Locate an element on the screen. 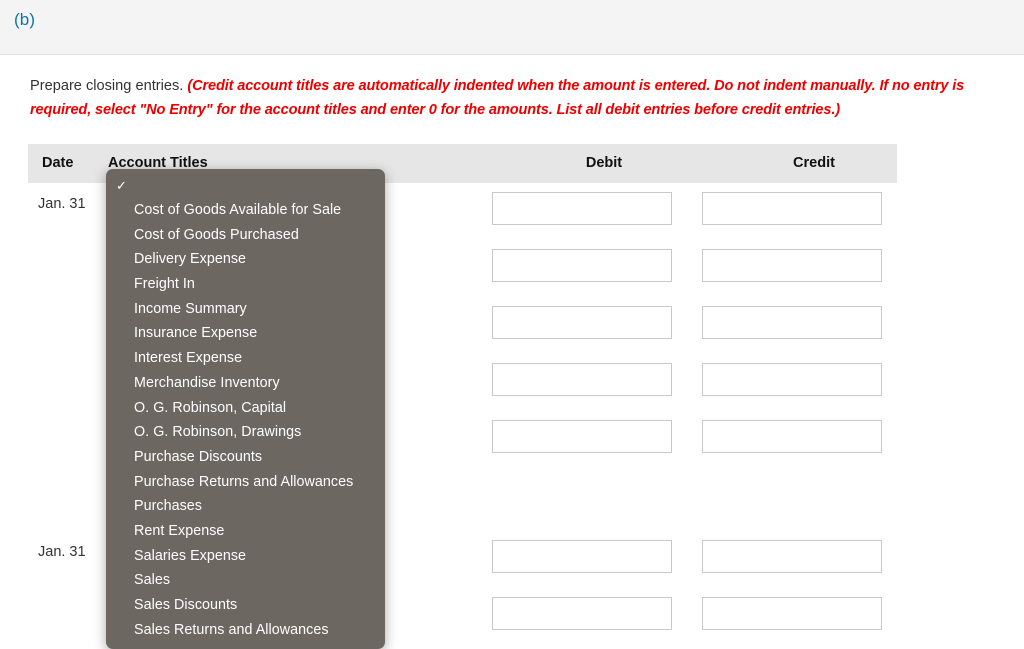 The width and height of the screenshot is (1024, 649). dropdown-option: Sales is located at coordinates (245, 580).